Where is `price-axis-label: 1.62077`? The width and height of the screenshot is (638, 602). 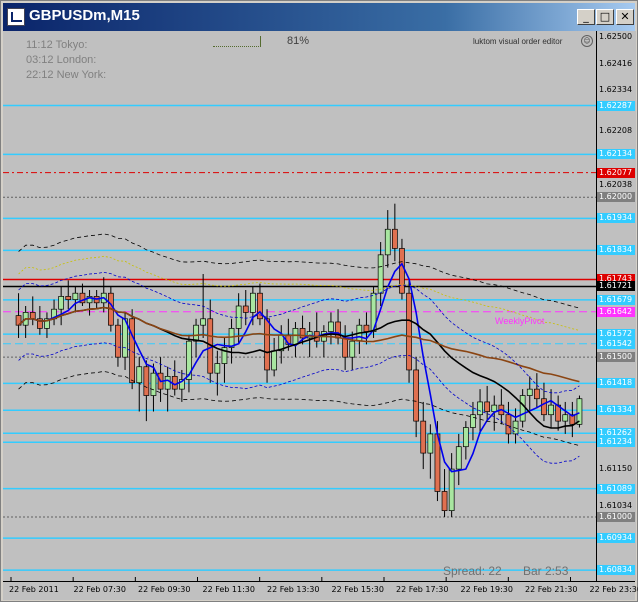
price-axis-label: 1.62077 is located at coordinates (616, 172).